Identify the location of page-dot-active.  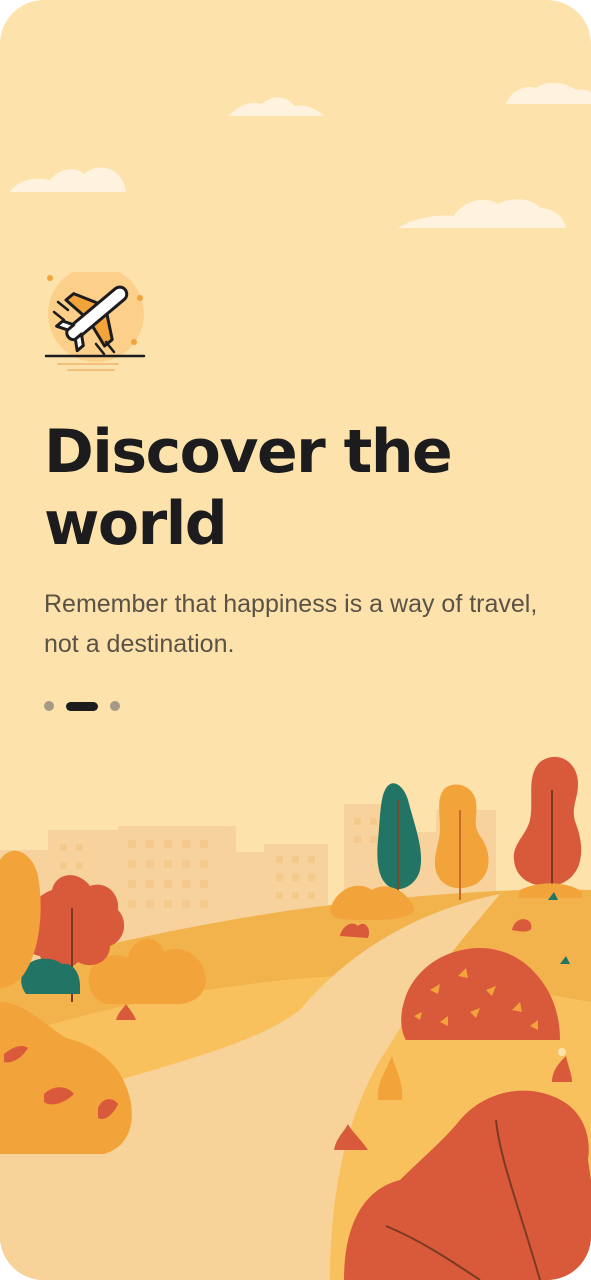
(82, 706).